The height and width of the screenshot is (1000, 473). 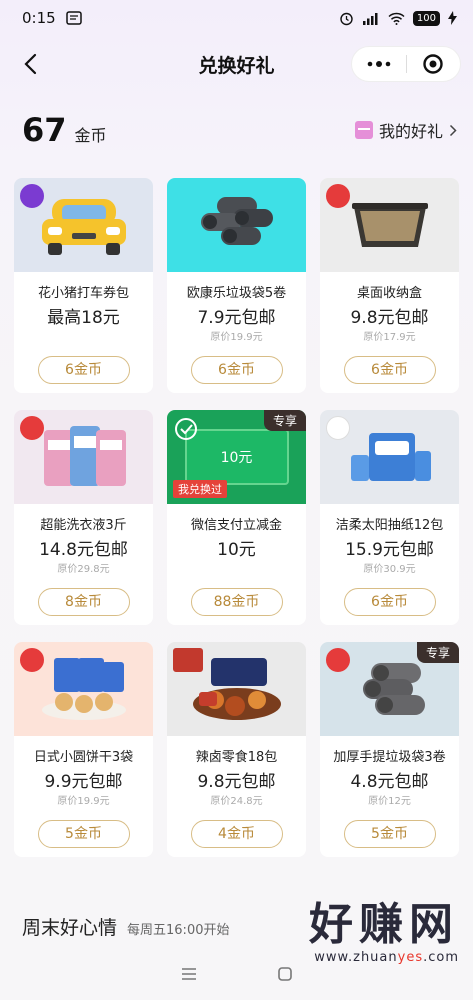 I want to click on storage-box-icon, so click(x=389, y=225).